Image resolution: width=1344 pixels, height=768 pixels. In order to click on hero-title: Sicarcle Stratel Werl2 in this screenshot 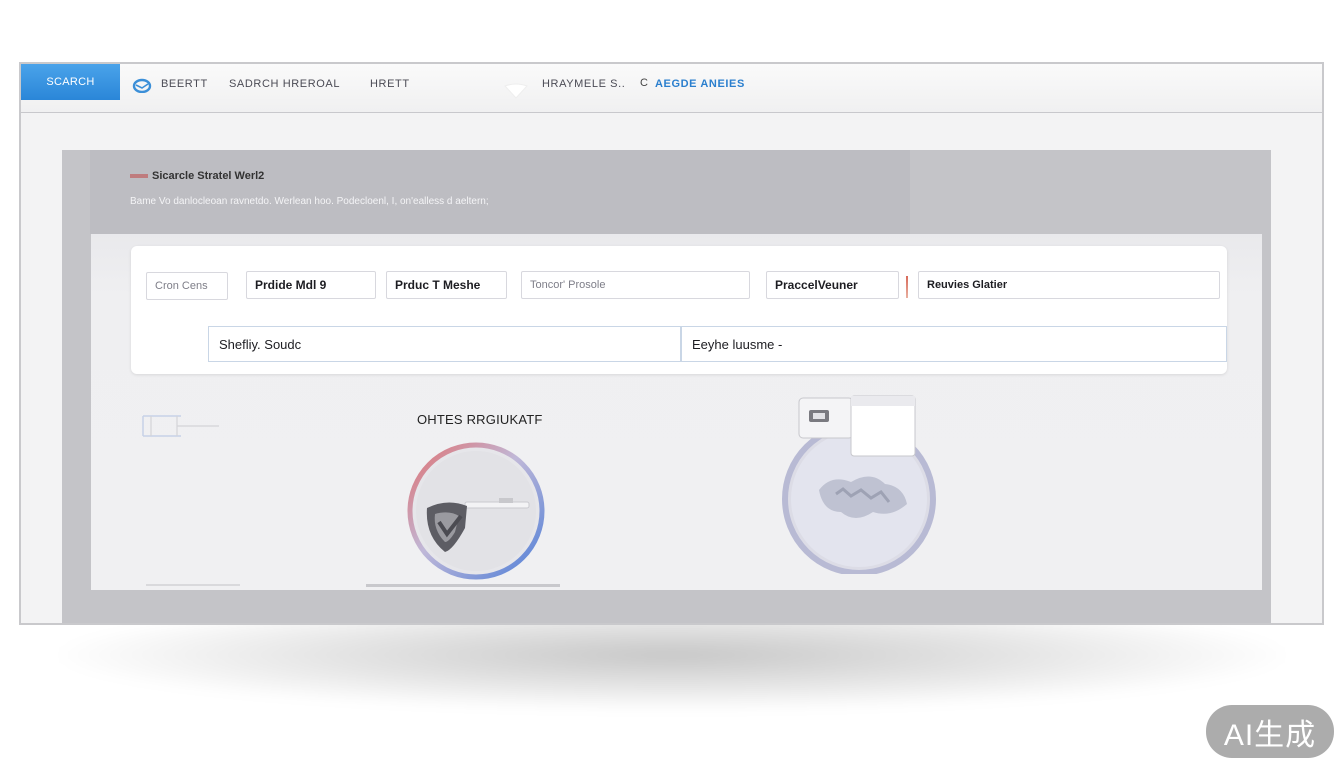, I will do `click(197, 176)`.